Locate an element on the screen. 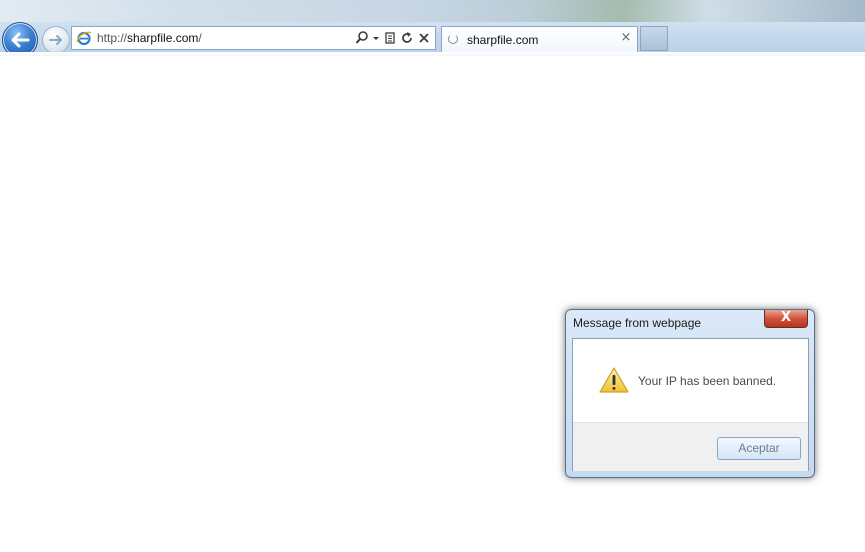  address-bar-tools is located at coordinates (393, 38).